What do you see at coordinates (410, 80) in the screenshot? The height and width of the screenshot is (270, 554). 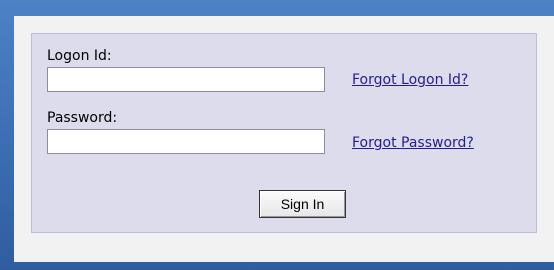 I see `forgot-logon-id-link: Forgot Logon Id?` at bounding box center [410, 80].